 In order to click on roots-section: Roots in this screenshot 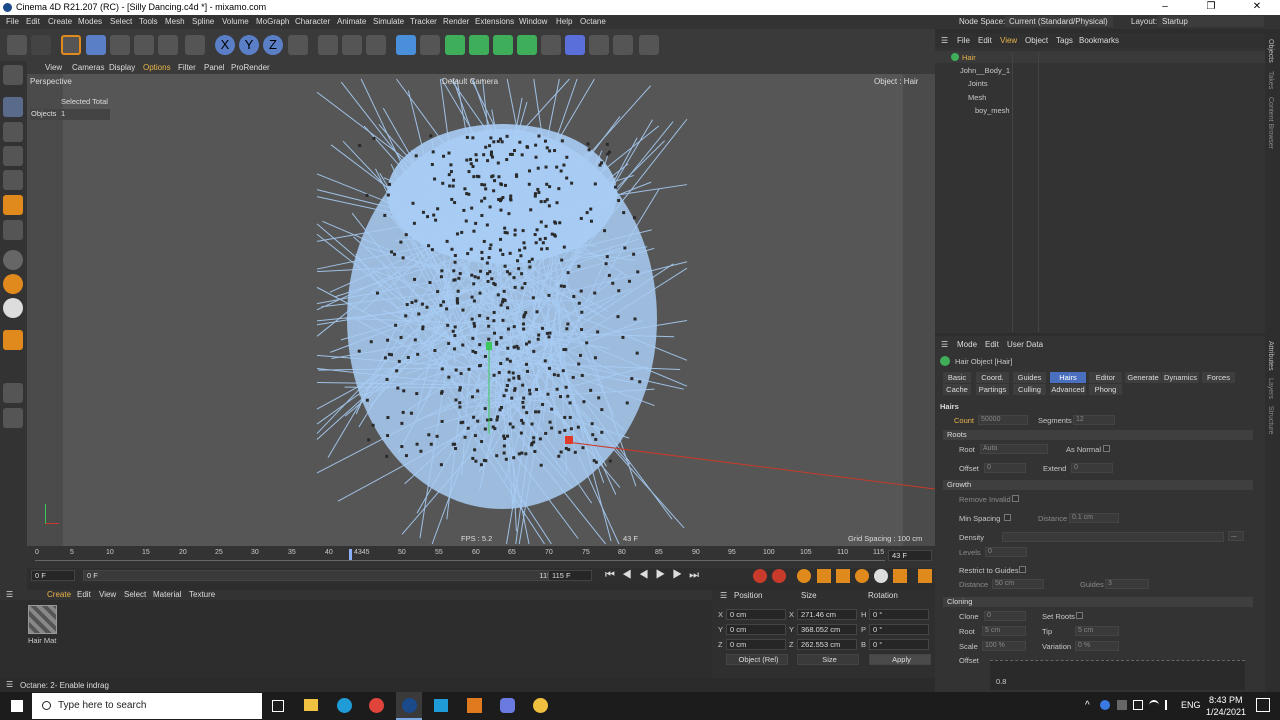, I will do `click(1098, 435)`.